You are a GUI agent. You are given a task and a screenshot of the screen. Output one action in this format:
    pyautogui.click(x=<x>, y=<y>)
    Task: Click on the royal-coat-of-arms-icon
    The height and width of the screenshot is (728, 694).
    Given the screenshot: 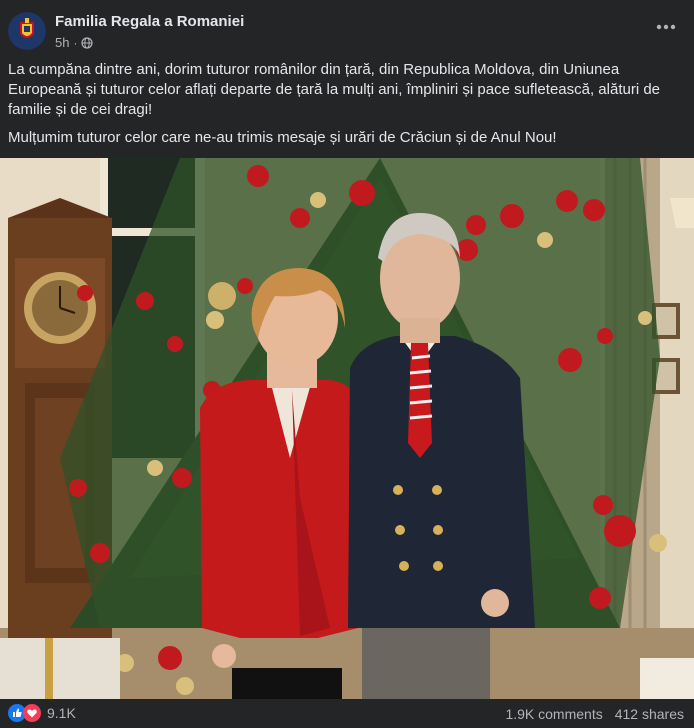 What is the action you would take?
    pyautogui.click(x=27, y=31)
    